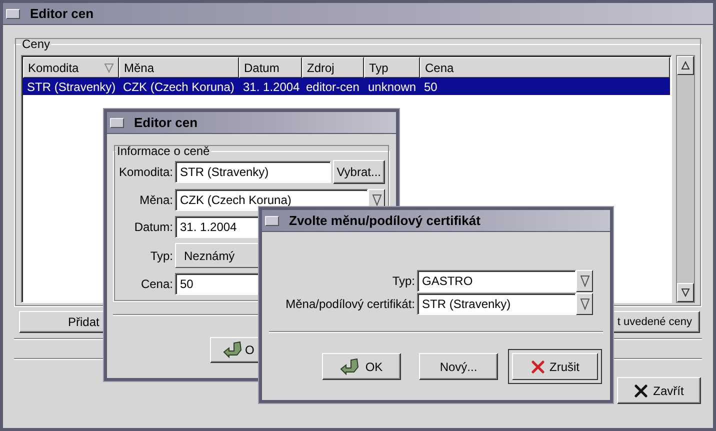 This screenshot has height=431, width=716. Describe the element at coordinates (378, 67) in the screenshot. I see `column-label: Typ` at that location.